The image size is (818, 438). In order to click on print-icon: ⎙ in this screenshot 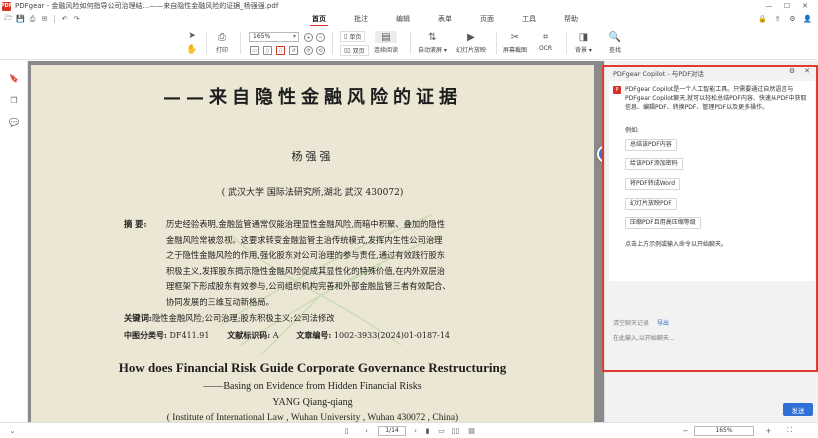, I will do `click(32, 19)`.